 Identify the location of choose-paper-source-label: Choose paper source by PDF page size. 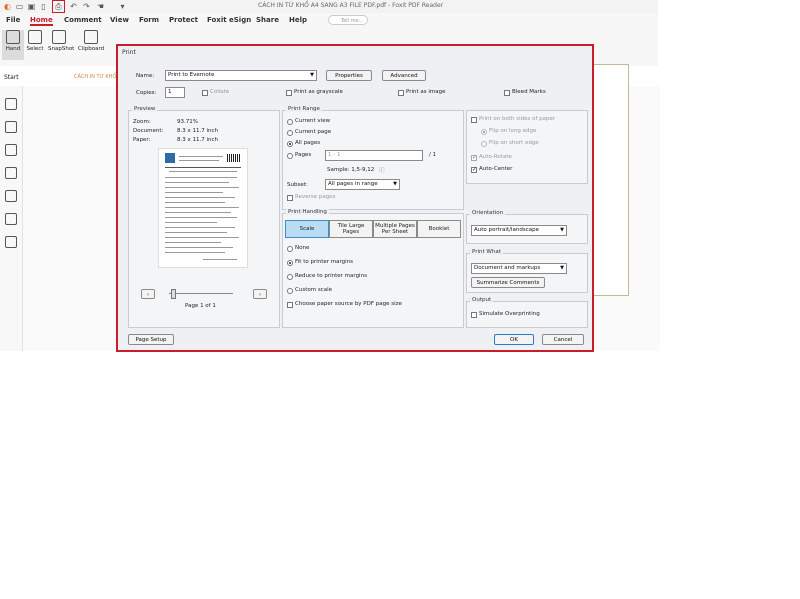
(348, 304).